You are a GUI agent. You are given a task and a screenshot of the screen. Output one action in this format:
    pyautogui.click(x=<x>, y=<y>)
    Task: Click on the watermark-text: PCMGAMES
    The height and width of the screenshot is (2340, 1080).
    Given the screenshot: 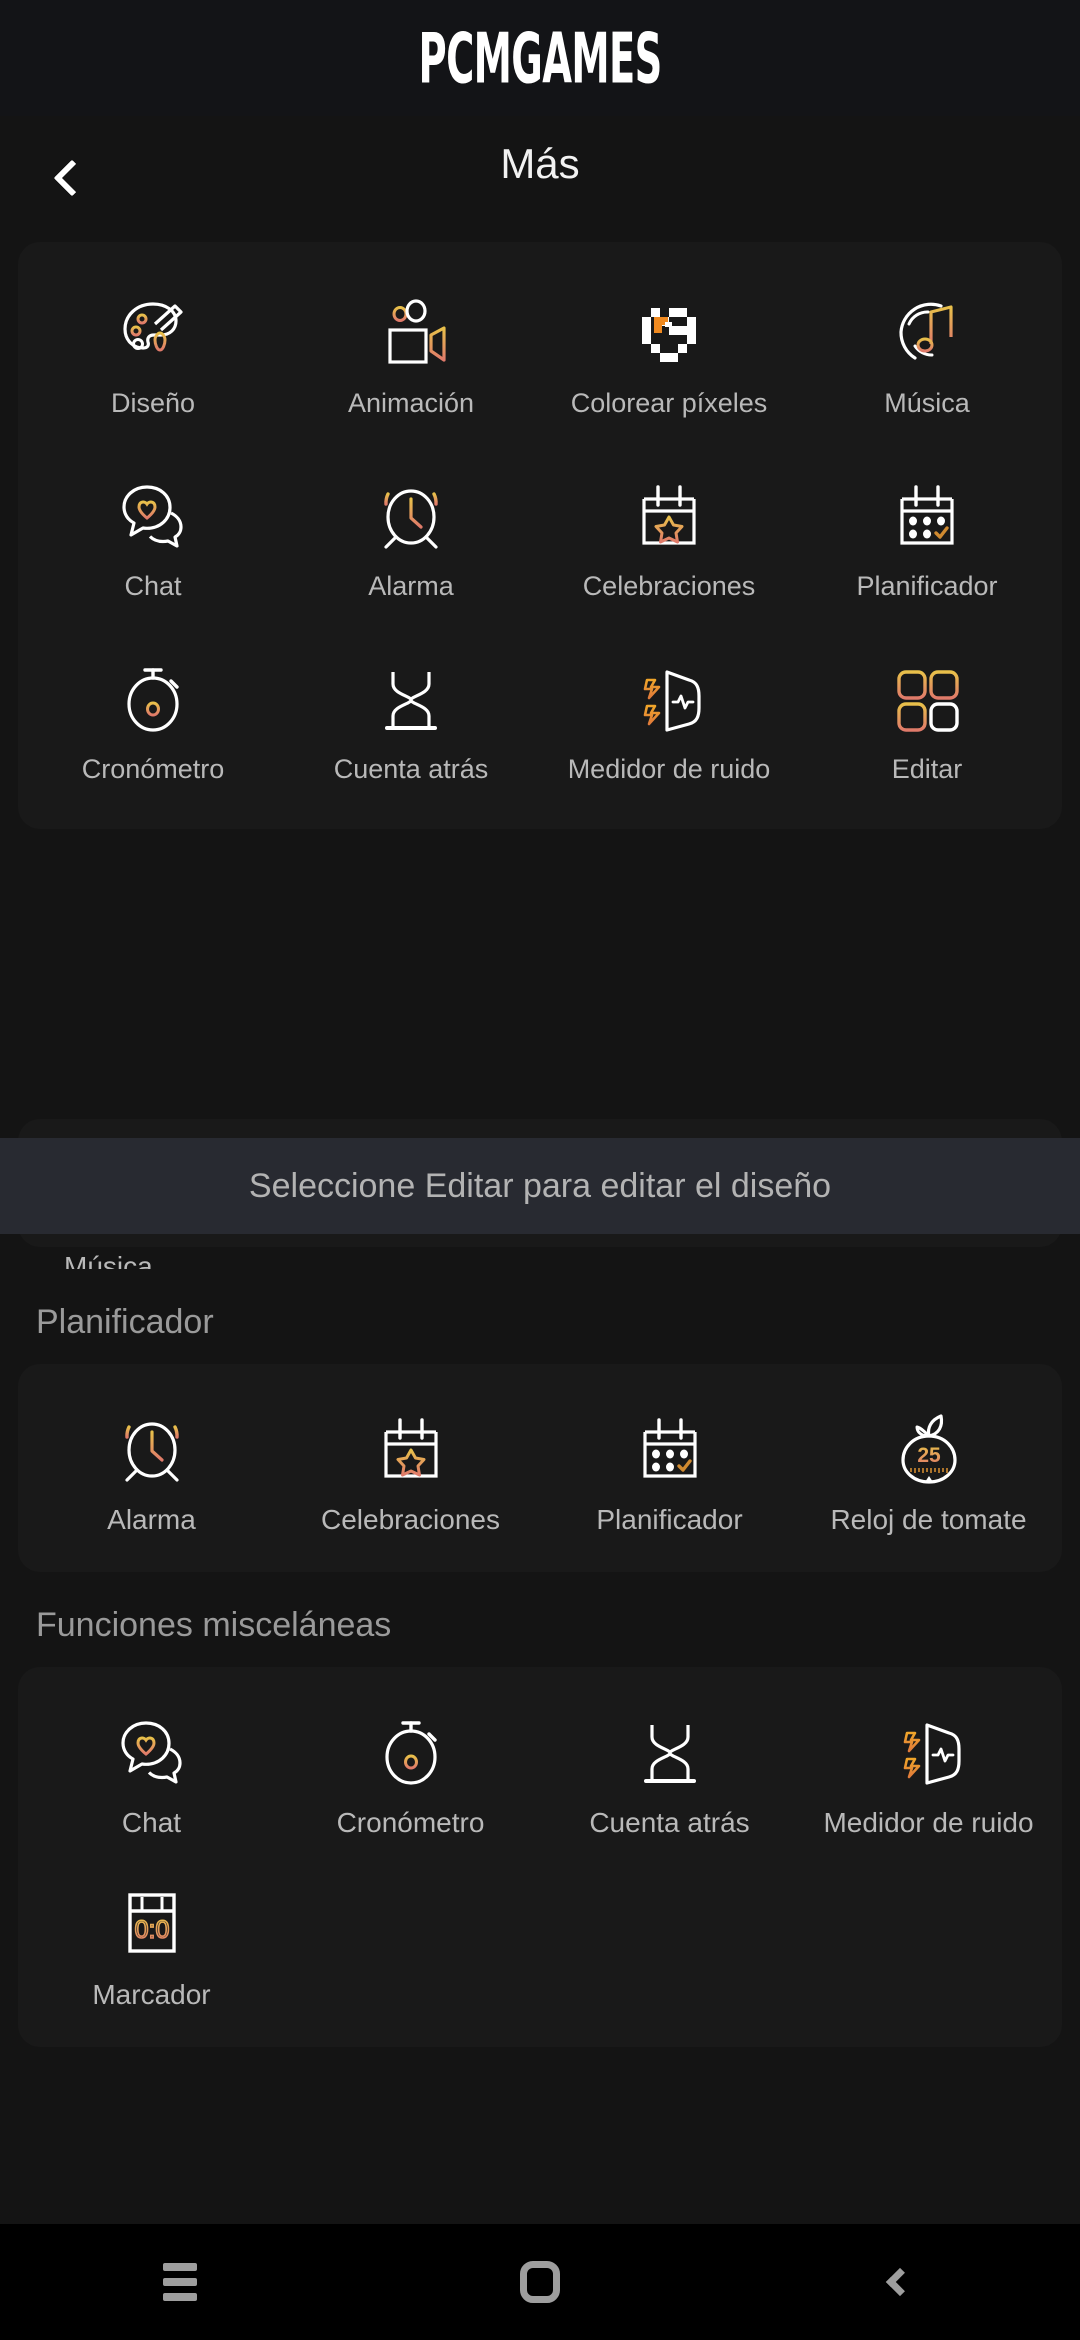 What is the action you would take?
    pyautogui.click(x=540, y=58)
    